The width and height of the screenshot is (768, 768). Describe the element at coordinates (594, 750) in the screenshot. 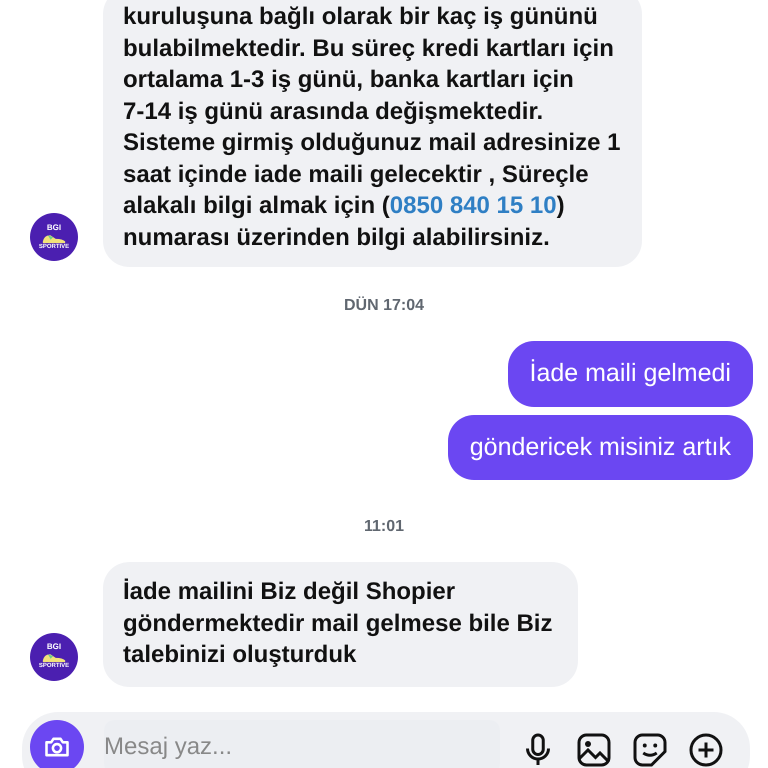

I see `image-icon` at that location.